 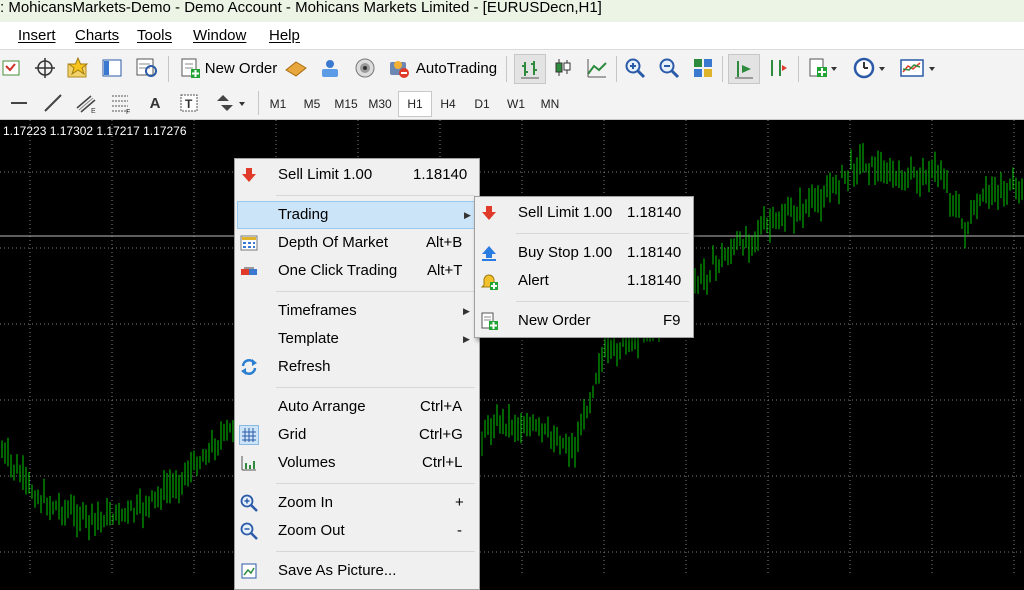 I want to click on indicators-dropdown-icon, so click(x=823, y=68).